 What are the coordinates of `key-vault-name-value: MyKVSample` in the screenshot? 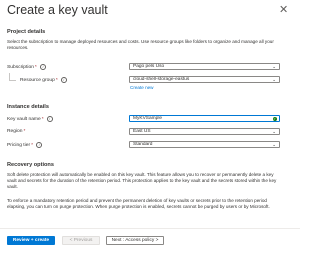 It's located at (148, 118).